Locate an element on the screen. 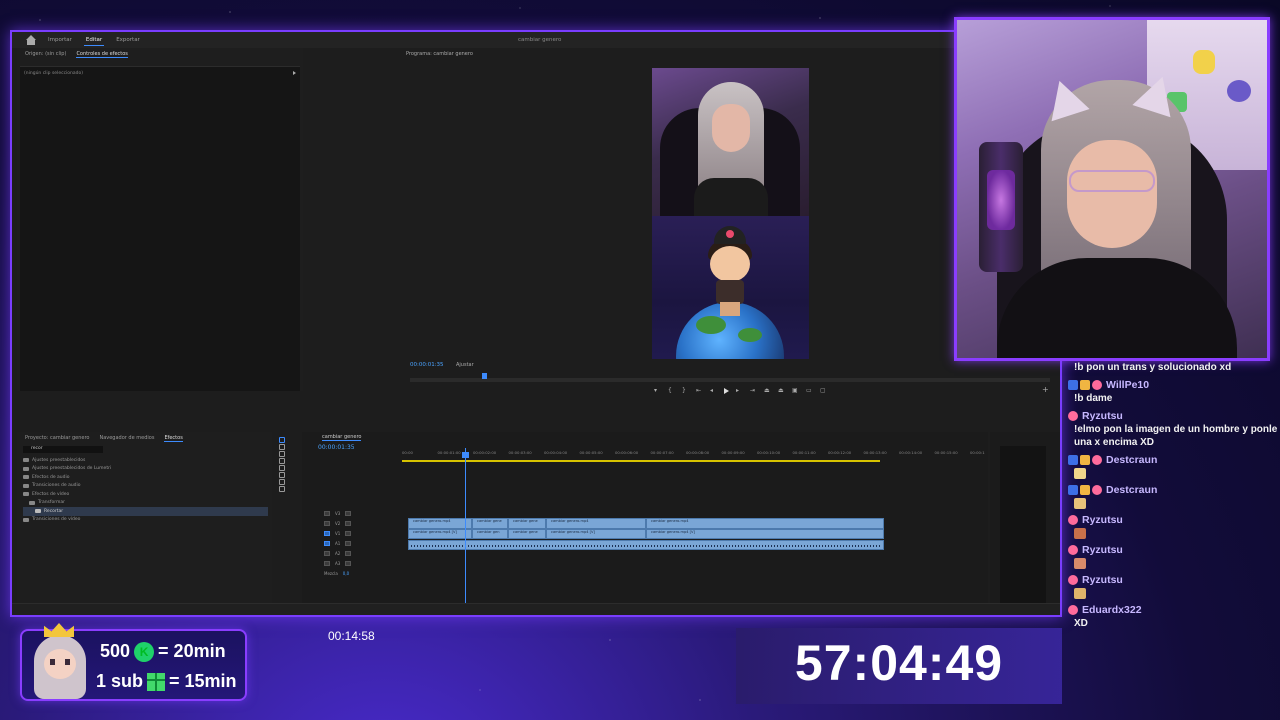  step-forward-icon: ▸ is located at coordinates (739, 391).